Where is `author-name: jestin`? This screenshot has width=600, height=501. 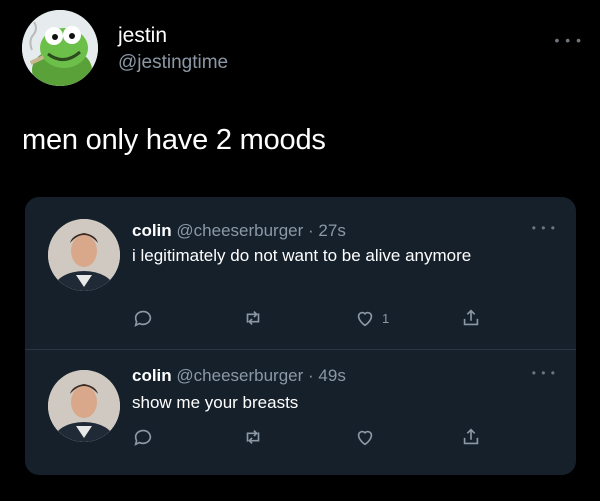
author-name: jestin is located at coordinates (142, 36).